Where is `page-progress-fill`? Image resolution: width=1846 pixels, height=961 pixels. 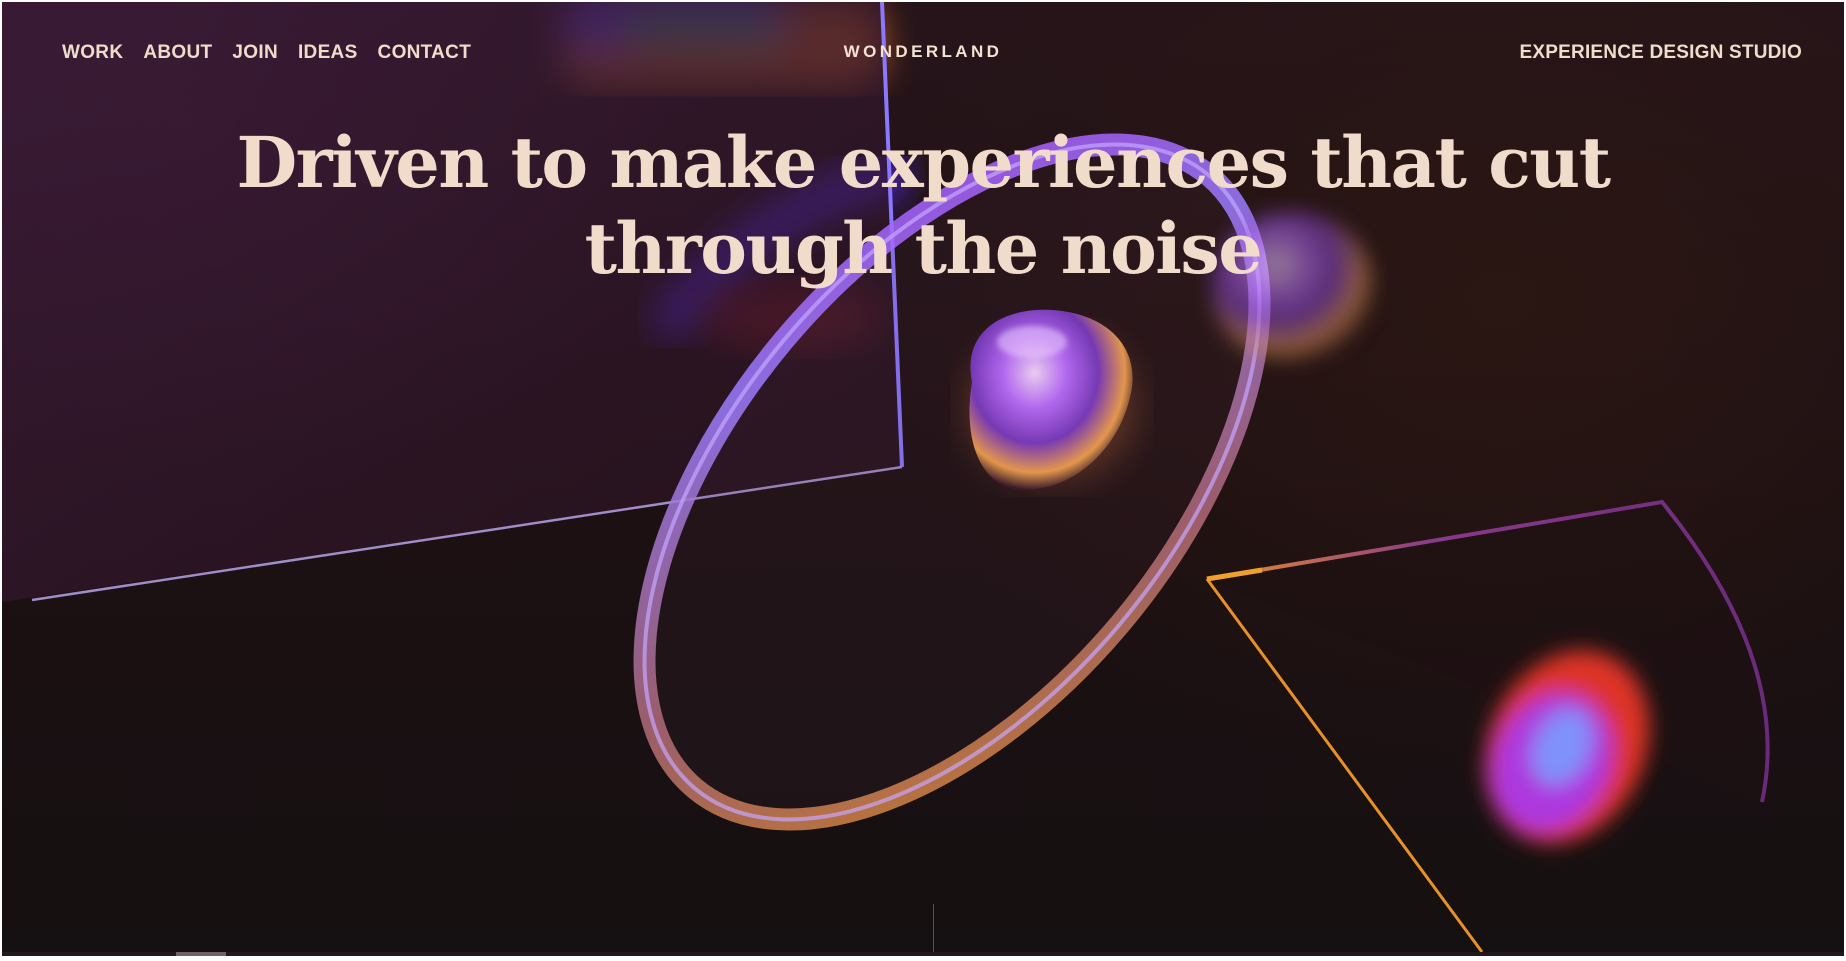
page-progress-fill is located at coordinates (201, 954).